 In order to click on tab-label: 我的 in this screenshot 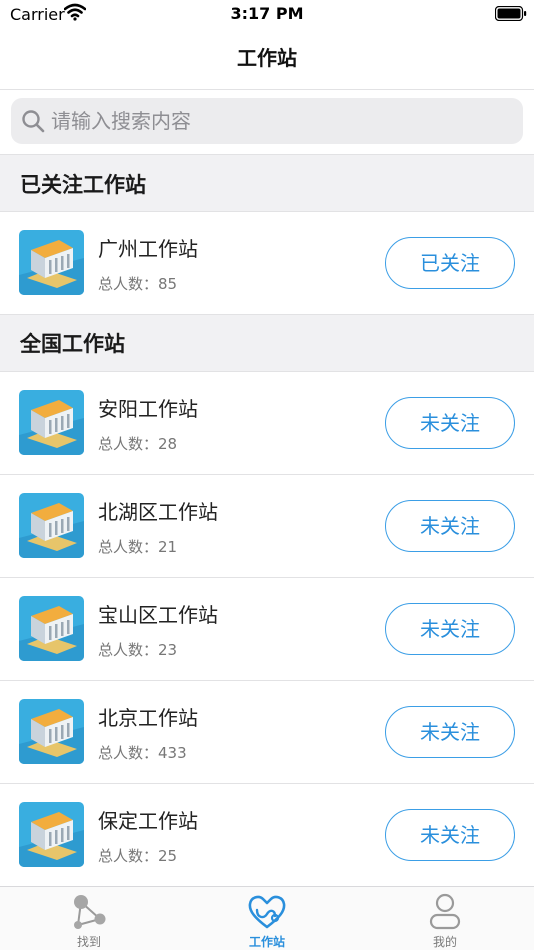, I will do `click(444, 942)`.